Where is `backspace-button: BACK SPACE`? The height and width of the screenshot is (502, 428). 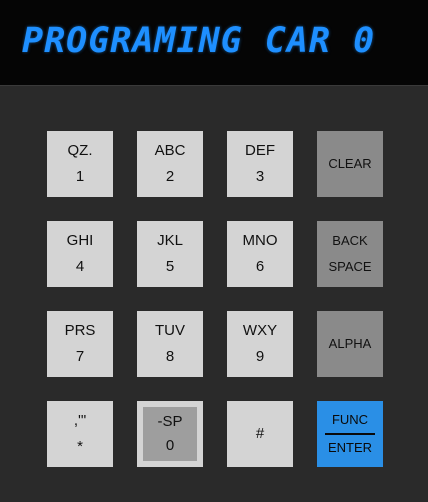 backspace-button: BACK SPACE is located at coordinates (350, 254).